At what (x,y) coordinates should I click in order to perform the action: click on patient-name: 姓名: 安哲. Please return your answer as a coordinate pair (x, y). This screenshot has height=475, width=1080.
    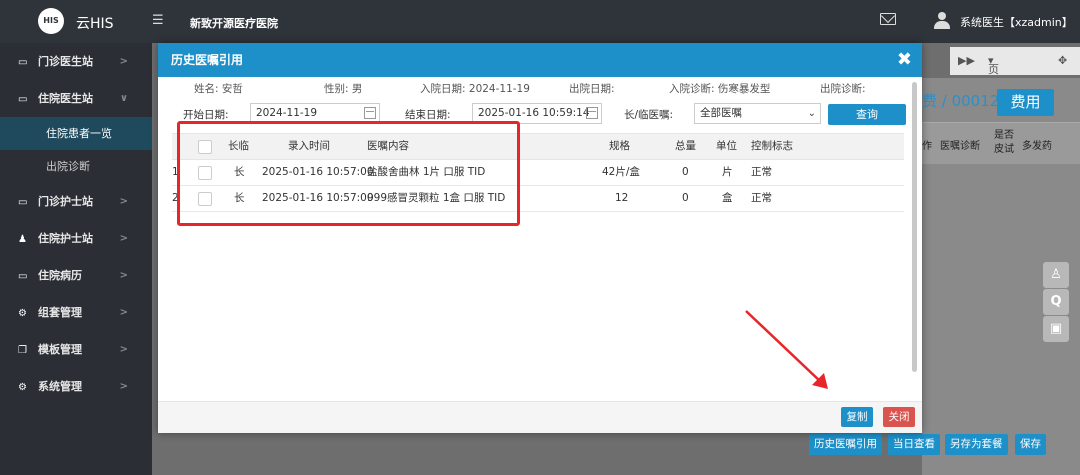
    Looking at the image, I should click on (218, 89).